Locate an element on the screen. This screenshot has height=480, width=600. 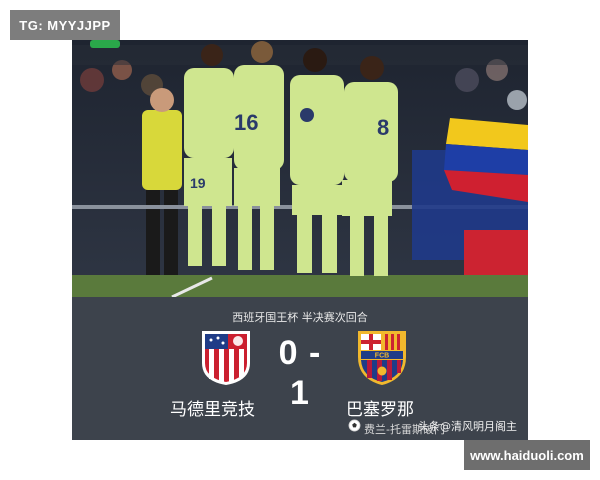
source-watermark: 头条@清风明月阁主 is located at coordinates (467, 426).